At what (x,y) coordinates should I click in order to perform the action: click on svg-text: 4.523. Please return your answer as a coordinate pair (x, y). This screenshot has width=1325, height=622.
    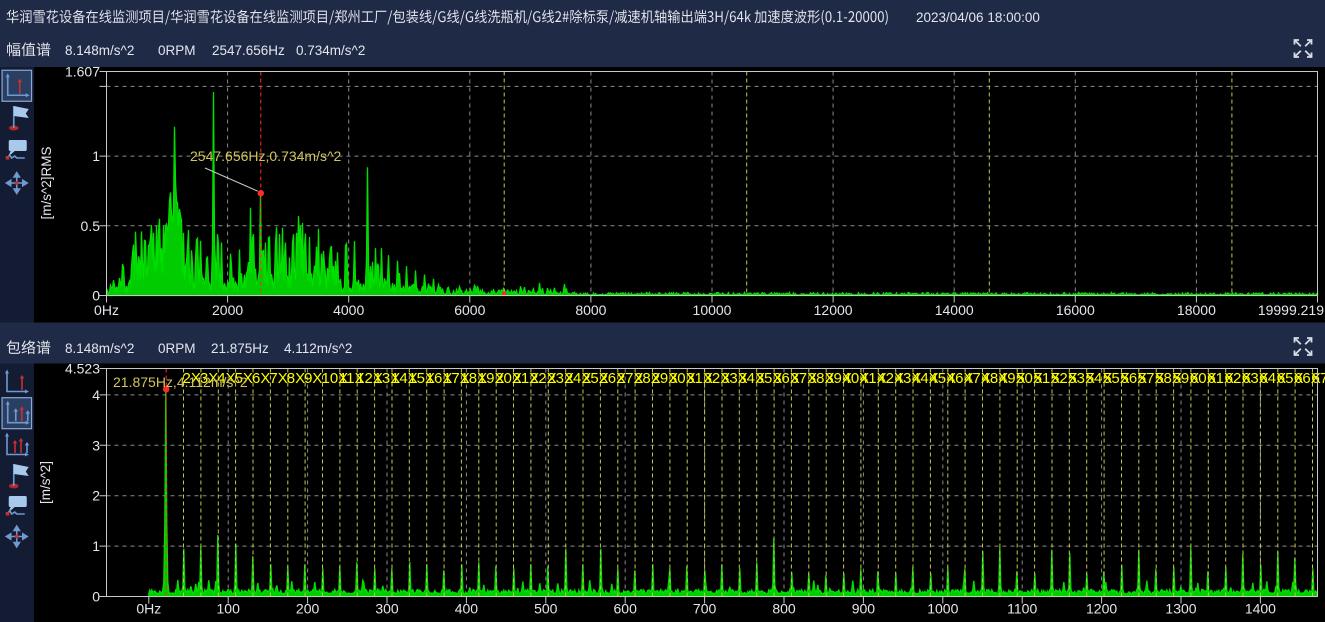
    Looking at the image, I should click on (82, 369).